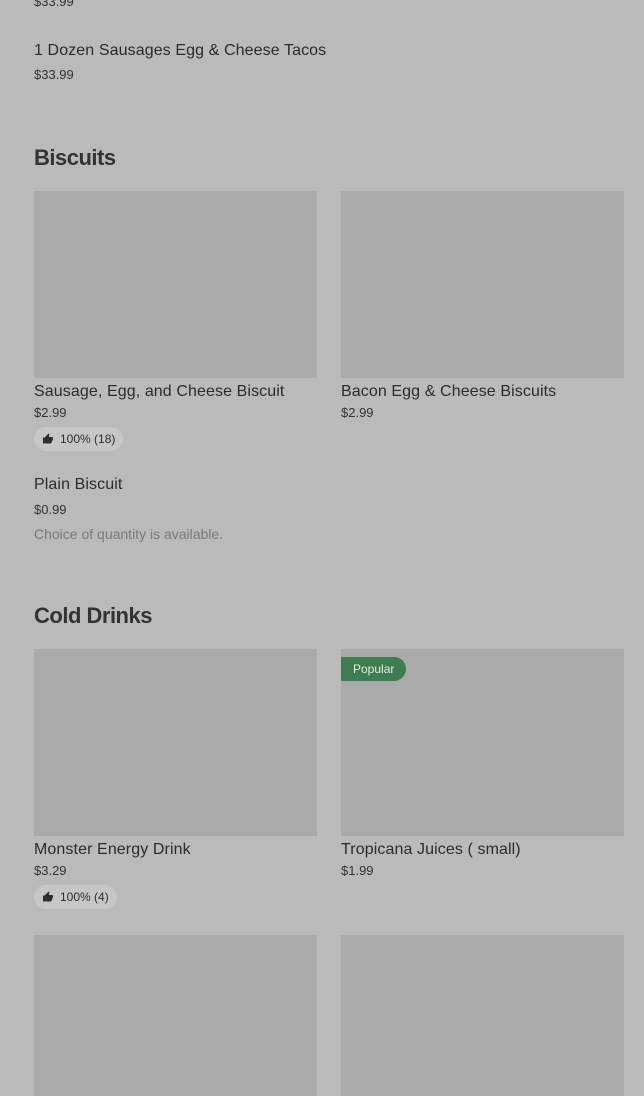 The height and width of the screenshot is (1096, 644). I want to click on rating-badge: 100% (4), so click(75, 897).